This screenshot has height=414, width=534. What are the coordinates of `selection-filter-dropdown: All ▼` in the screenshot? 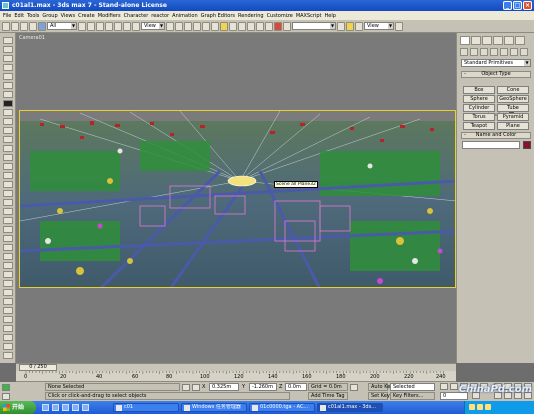 It's located at (62, 26).